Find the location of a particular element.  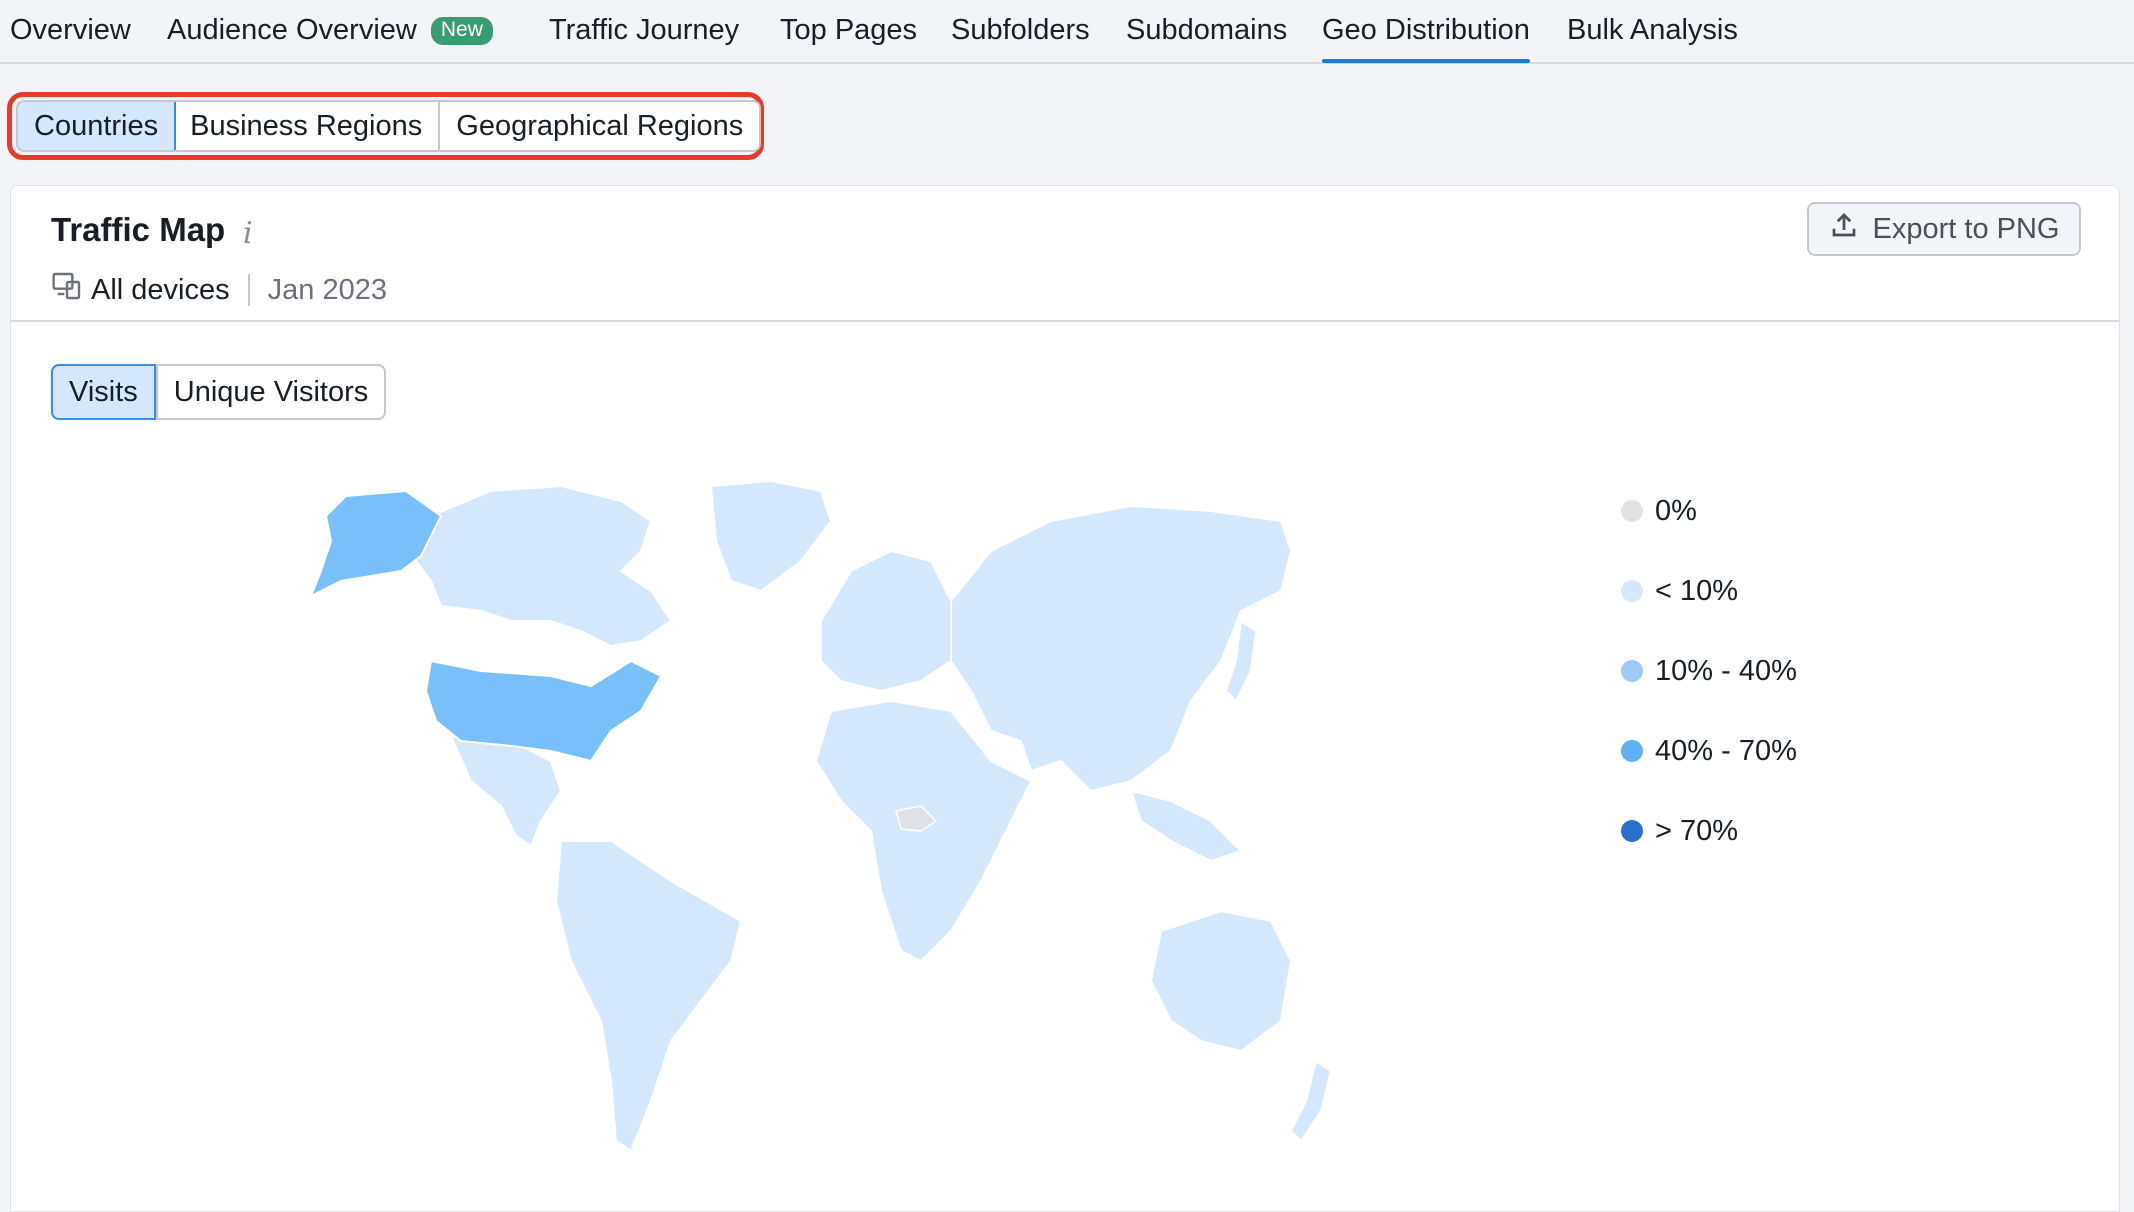

tab-audience-overview: Audience Overview New is located at coordinates (330, 38).